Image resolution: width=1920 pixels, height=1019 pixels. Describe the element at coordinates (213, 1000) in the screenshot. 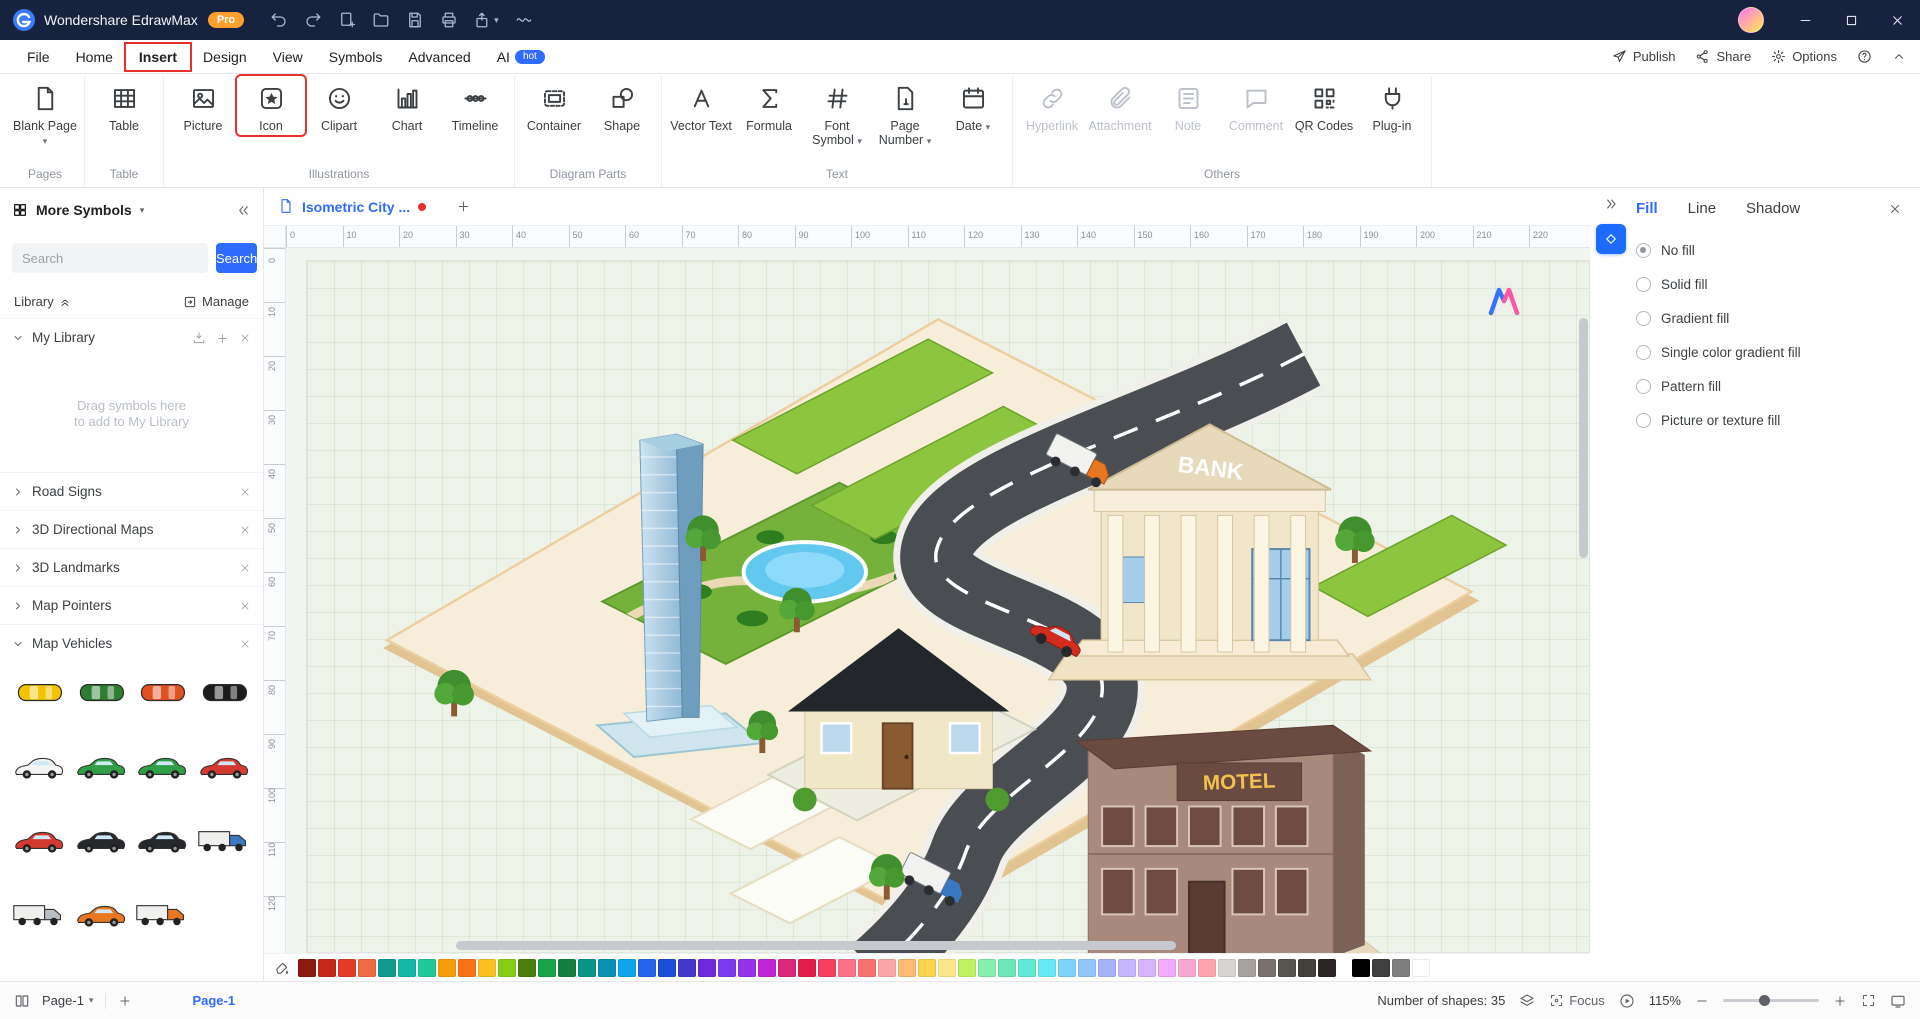

I see `page-tab: Page-1` at that location.